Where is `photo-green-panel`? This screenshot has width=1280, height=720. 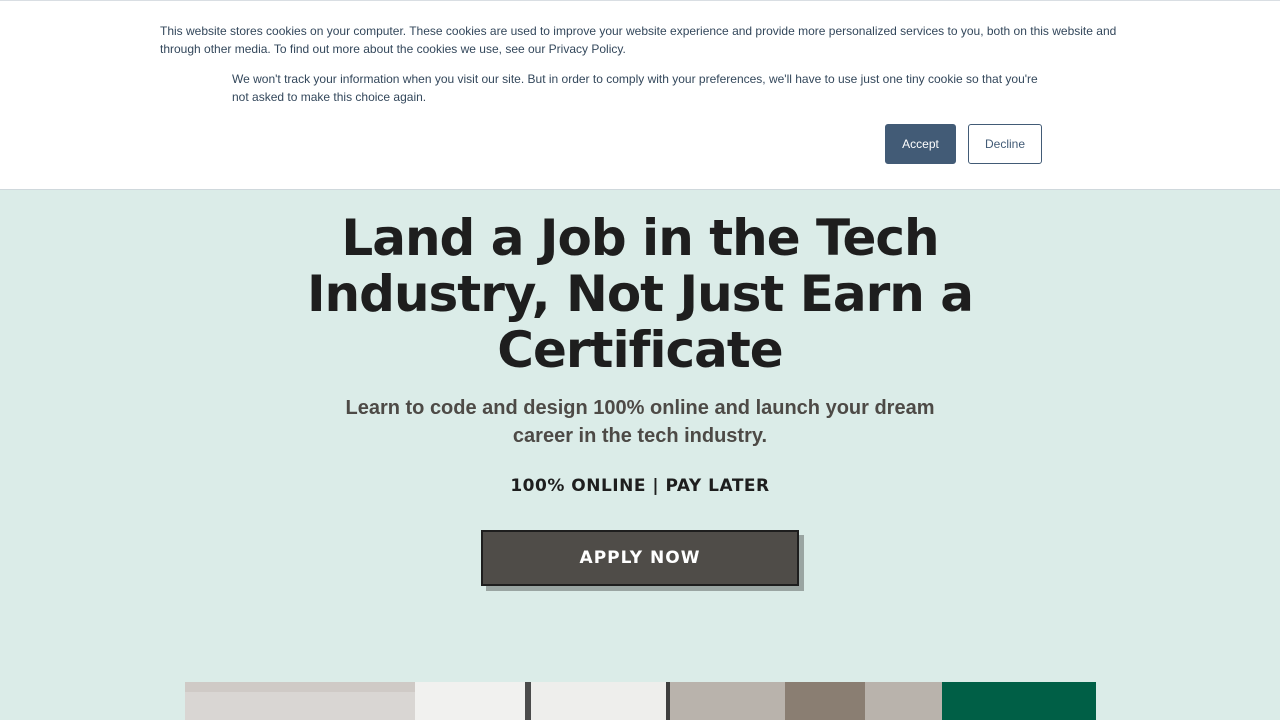
photo-green-panel is located at coordinates (1019, 701).